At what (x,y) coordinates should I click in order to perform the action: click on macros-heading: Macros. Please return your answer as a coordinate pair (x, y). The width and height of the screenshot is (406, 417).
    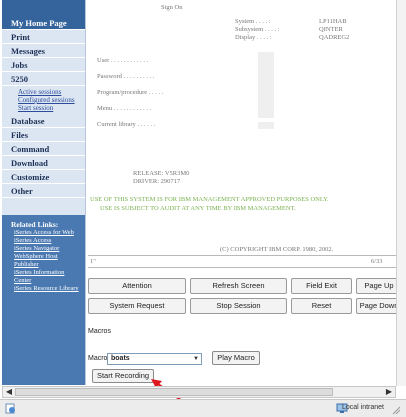
    Looking at the image, I should click on (99, 331).